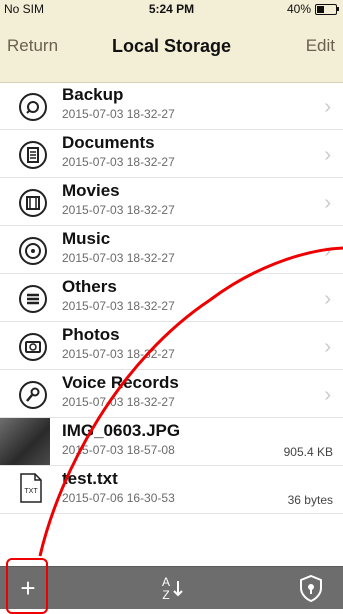  I want to click on image-thumbnail, so click(25, 441).